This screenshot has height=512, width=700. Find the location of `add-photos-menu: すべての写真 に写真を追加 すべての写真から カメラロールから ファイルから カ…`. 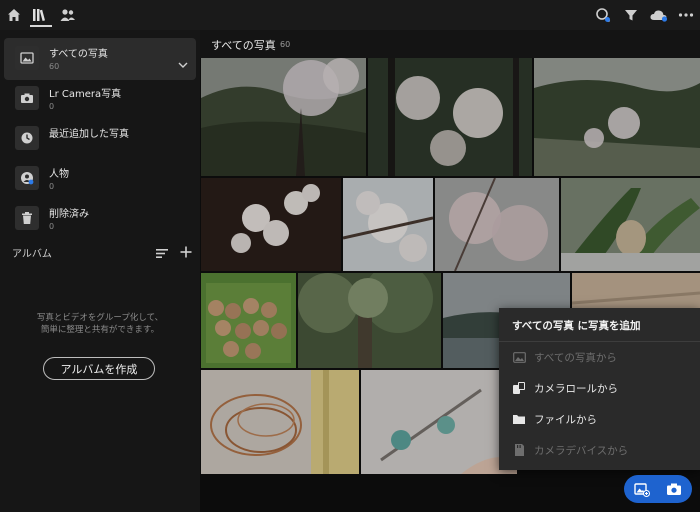

add-photos-menu: すべての写真 に写真を追加 すべての写真から カメラロールから ファイルから カ… is located at coordinates (599, 389).